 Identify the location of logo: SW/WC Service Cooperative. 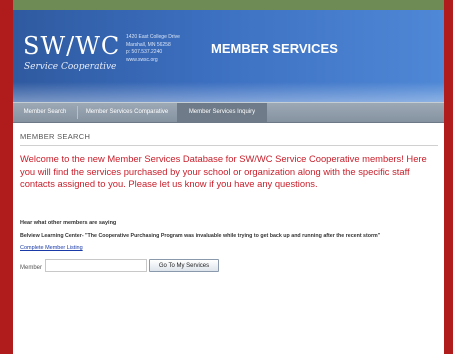
(73, 57).